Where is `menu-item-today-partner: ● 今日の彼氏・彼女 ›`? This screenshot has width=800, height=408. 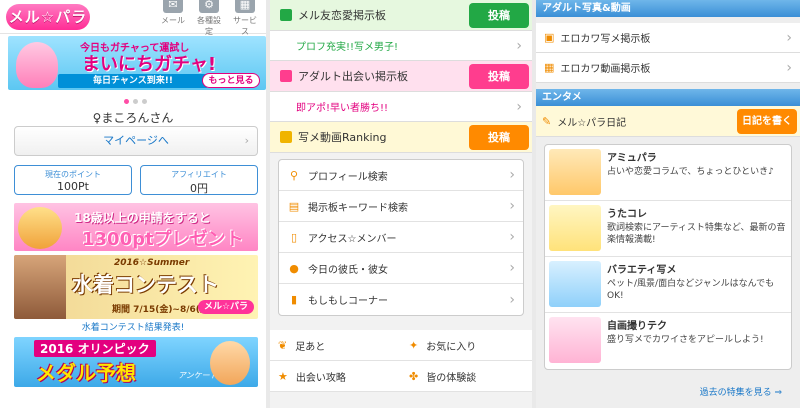
menu-item-today-partner: ● 今日の彼氏・彼女 › is located at coordinates (401, 268).